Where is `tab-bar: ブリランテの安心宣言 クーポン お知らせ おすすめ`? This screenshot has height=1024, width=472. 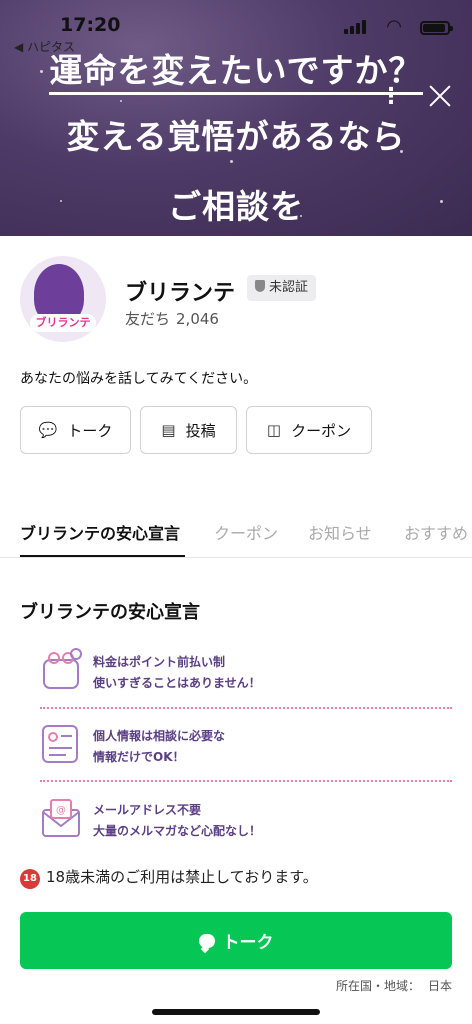 tab-bar: ブリランテの安心宣言 クーポン お知らせ おすすめ is located at coordinates (236, 533).